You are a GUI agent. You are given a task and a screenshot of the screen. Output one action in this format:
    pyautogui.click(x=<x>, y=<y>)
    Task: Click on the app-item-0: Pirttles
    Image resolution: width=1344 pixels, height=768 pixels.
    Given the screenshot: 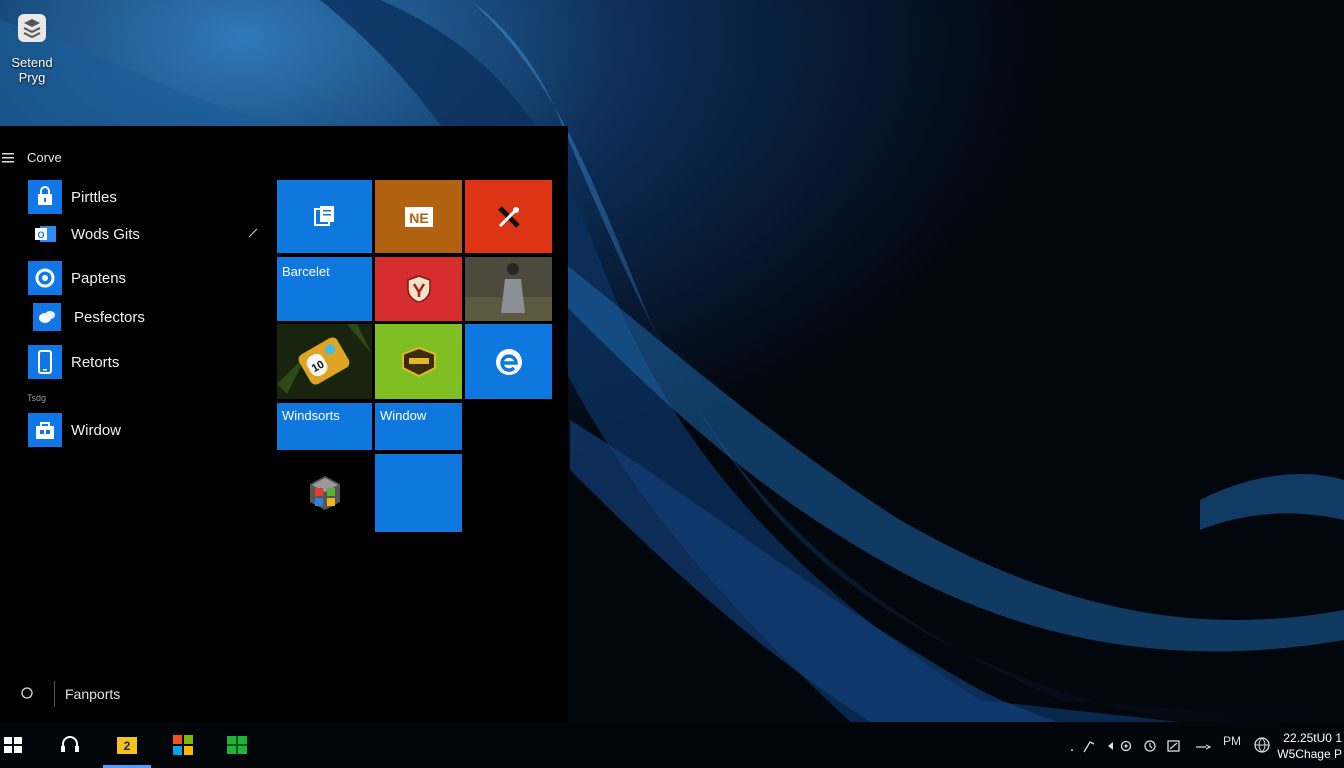 What is the action you would take?
    pyautogui.click(x=72, y=197)
    